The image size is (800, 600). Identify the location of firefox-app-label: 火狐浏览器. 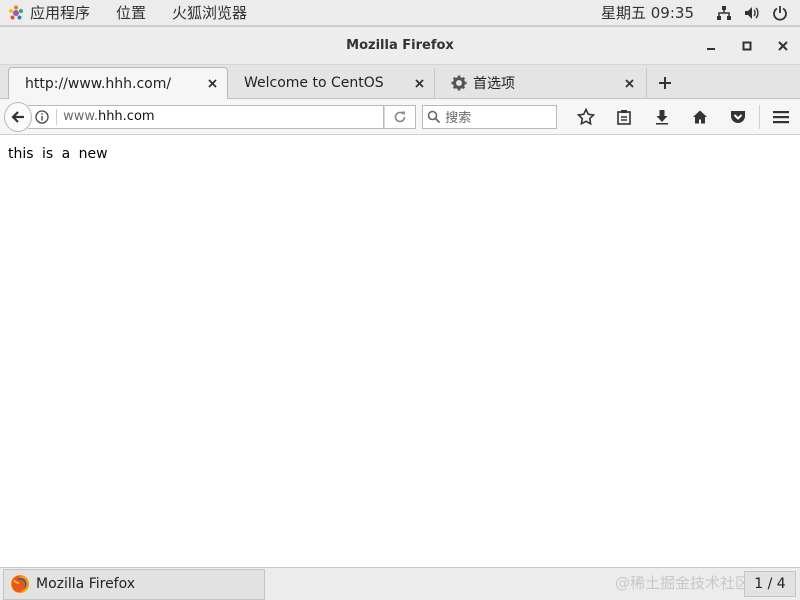
(210, 13).